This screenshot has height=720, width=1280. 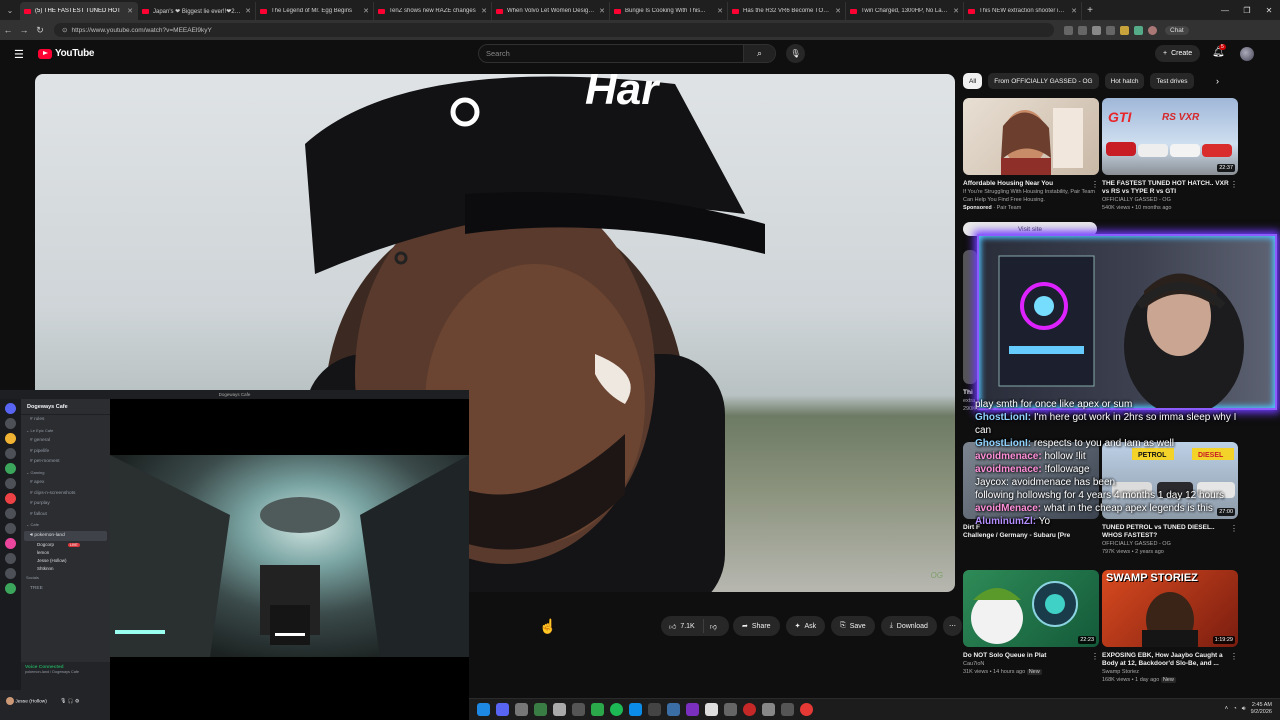 What do you see at coordinates (10, 588) in the screenshot?
I see `add-server-icon` at bounding box center [10, 588].